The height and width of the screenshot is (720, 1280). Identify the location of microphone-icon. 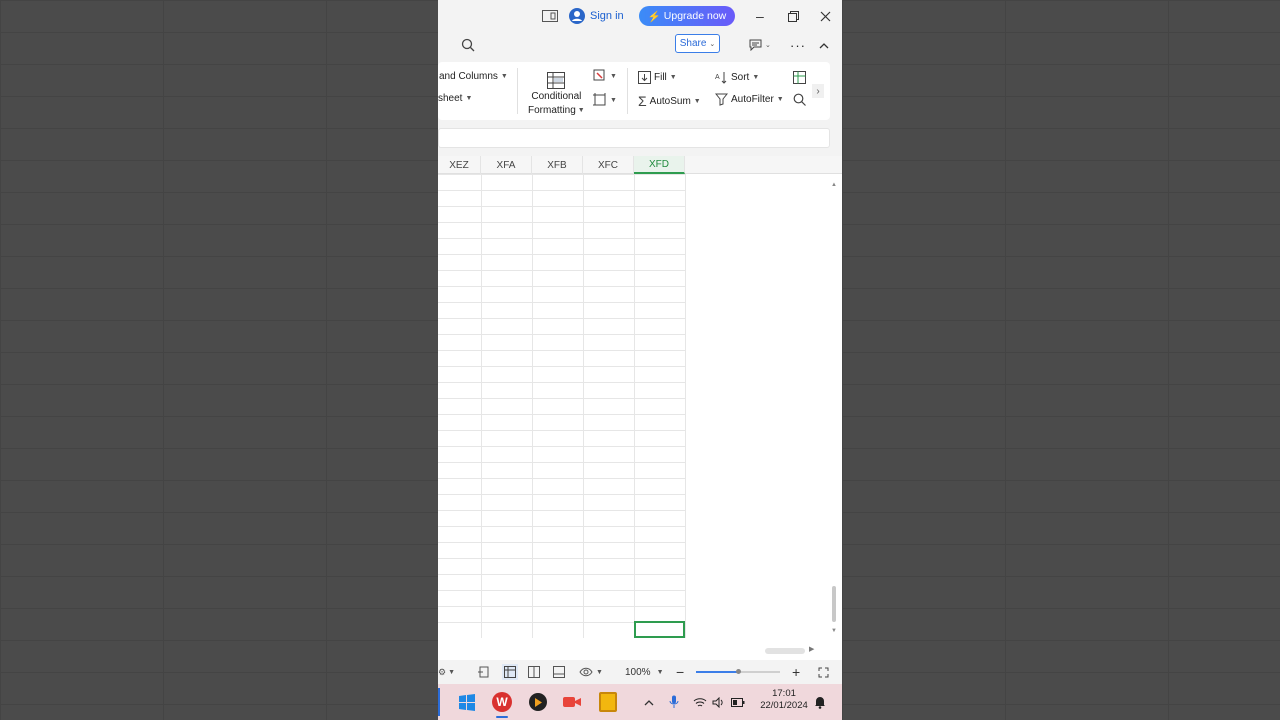
(674, 702).